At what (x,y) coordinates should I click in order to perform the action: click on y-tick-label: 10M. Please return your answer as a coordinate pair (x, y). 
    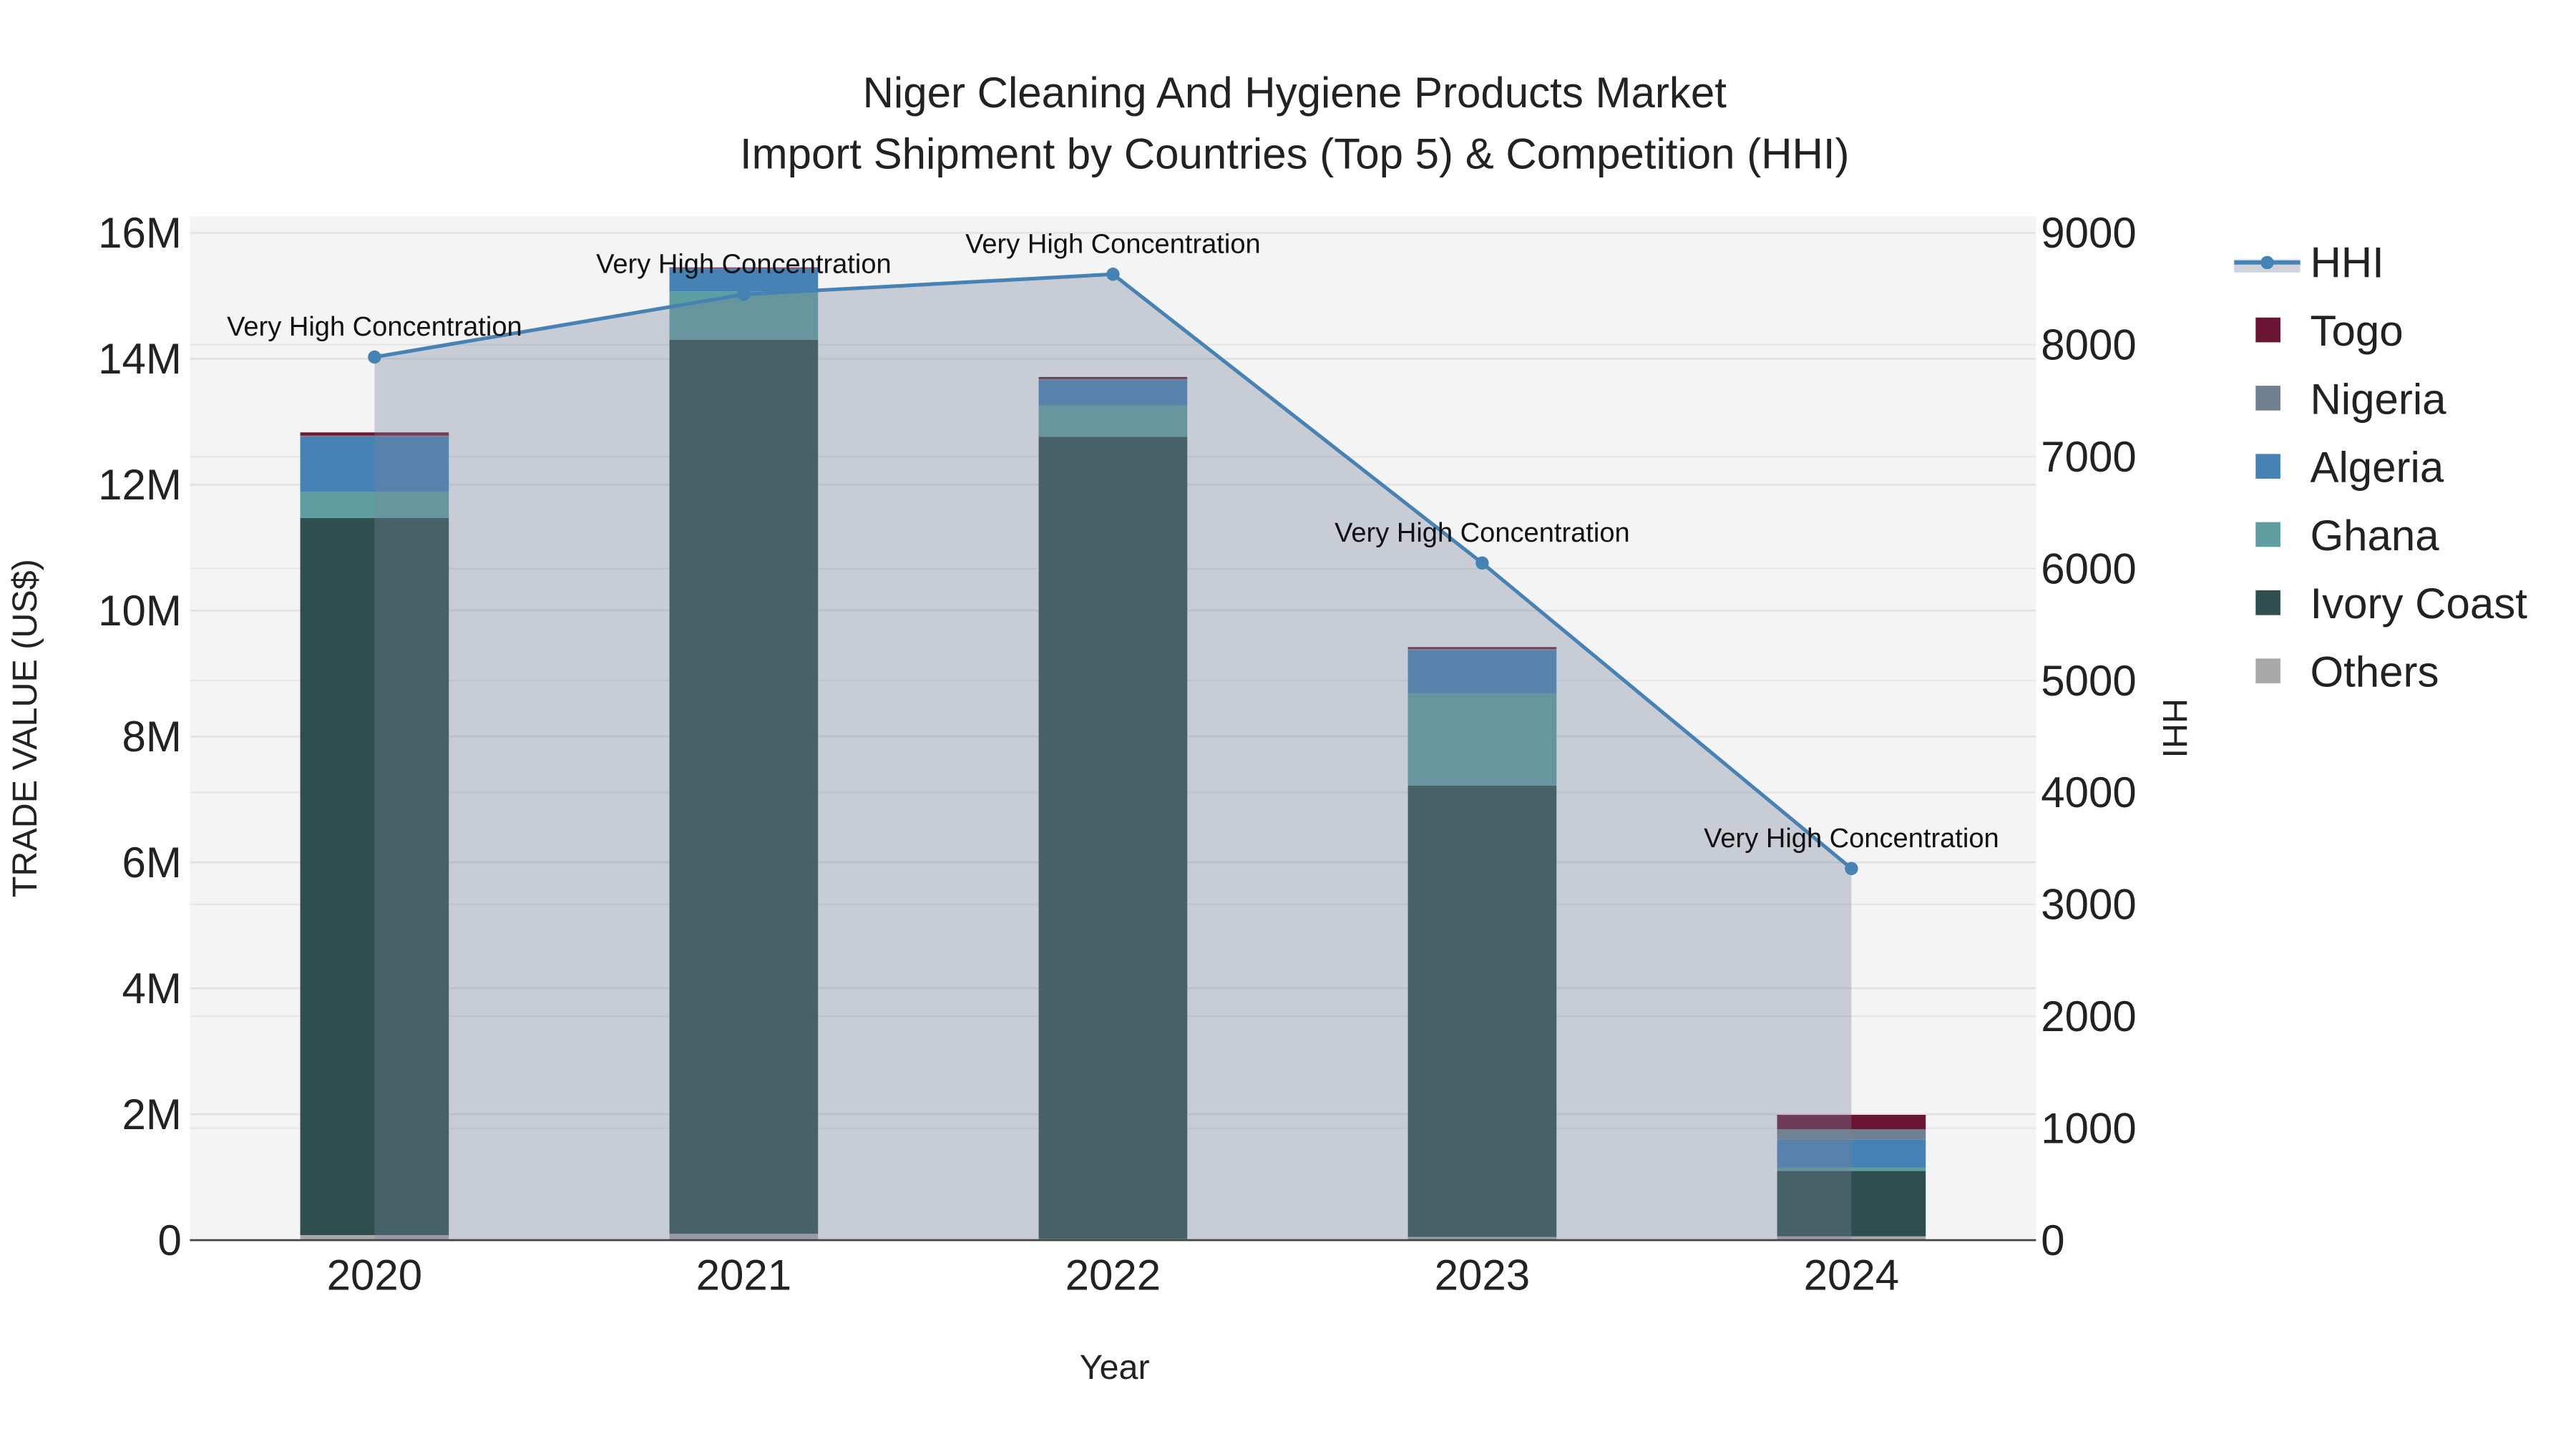
    Looking at the image, I should click on (140, 611).